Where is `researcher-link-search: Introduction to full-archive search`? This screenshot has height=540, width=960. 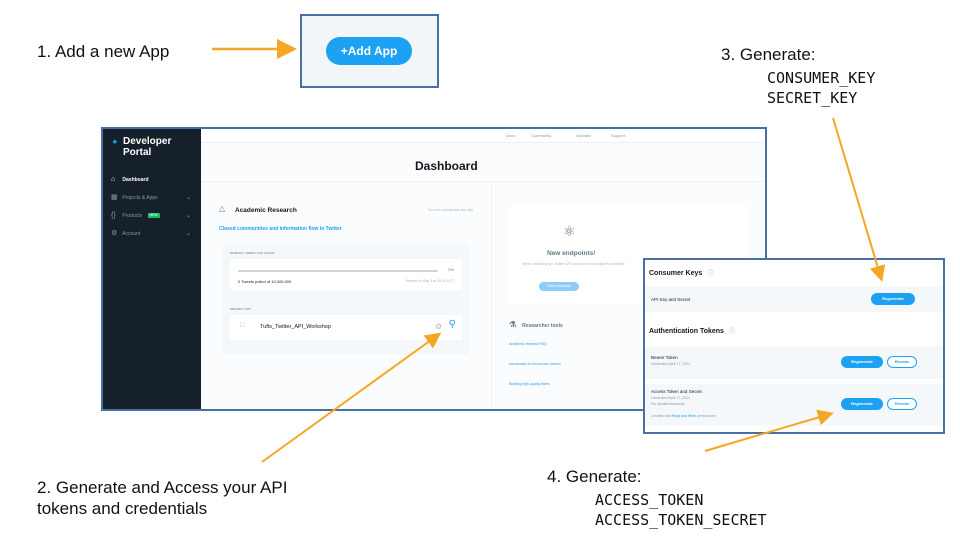
researcher-link-search: Introduction to full-archive search is located at coordinates (535, 364).